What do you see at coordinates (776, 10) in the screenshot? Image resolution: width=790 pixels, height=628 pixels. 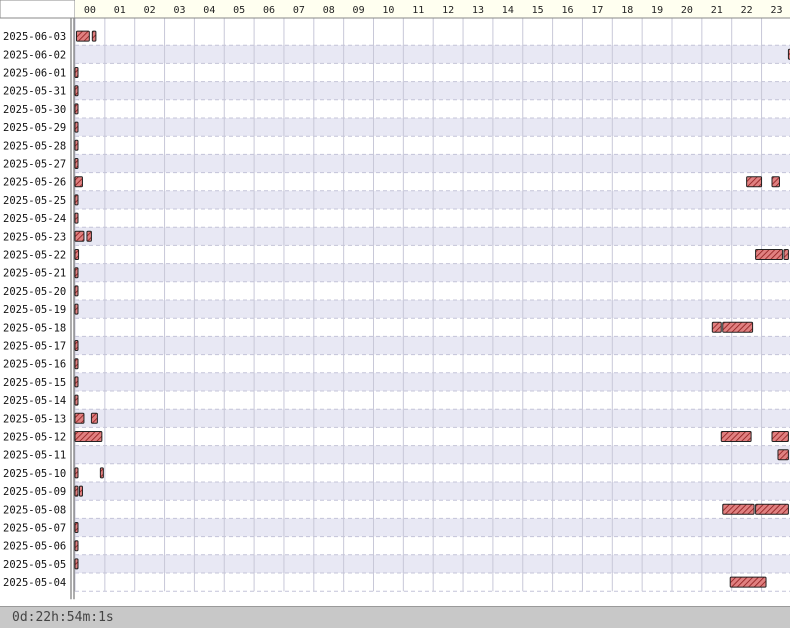 I see `hour-tick-label: 23` at bounding box center [776, 10].